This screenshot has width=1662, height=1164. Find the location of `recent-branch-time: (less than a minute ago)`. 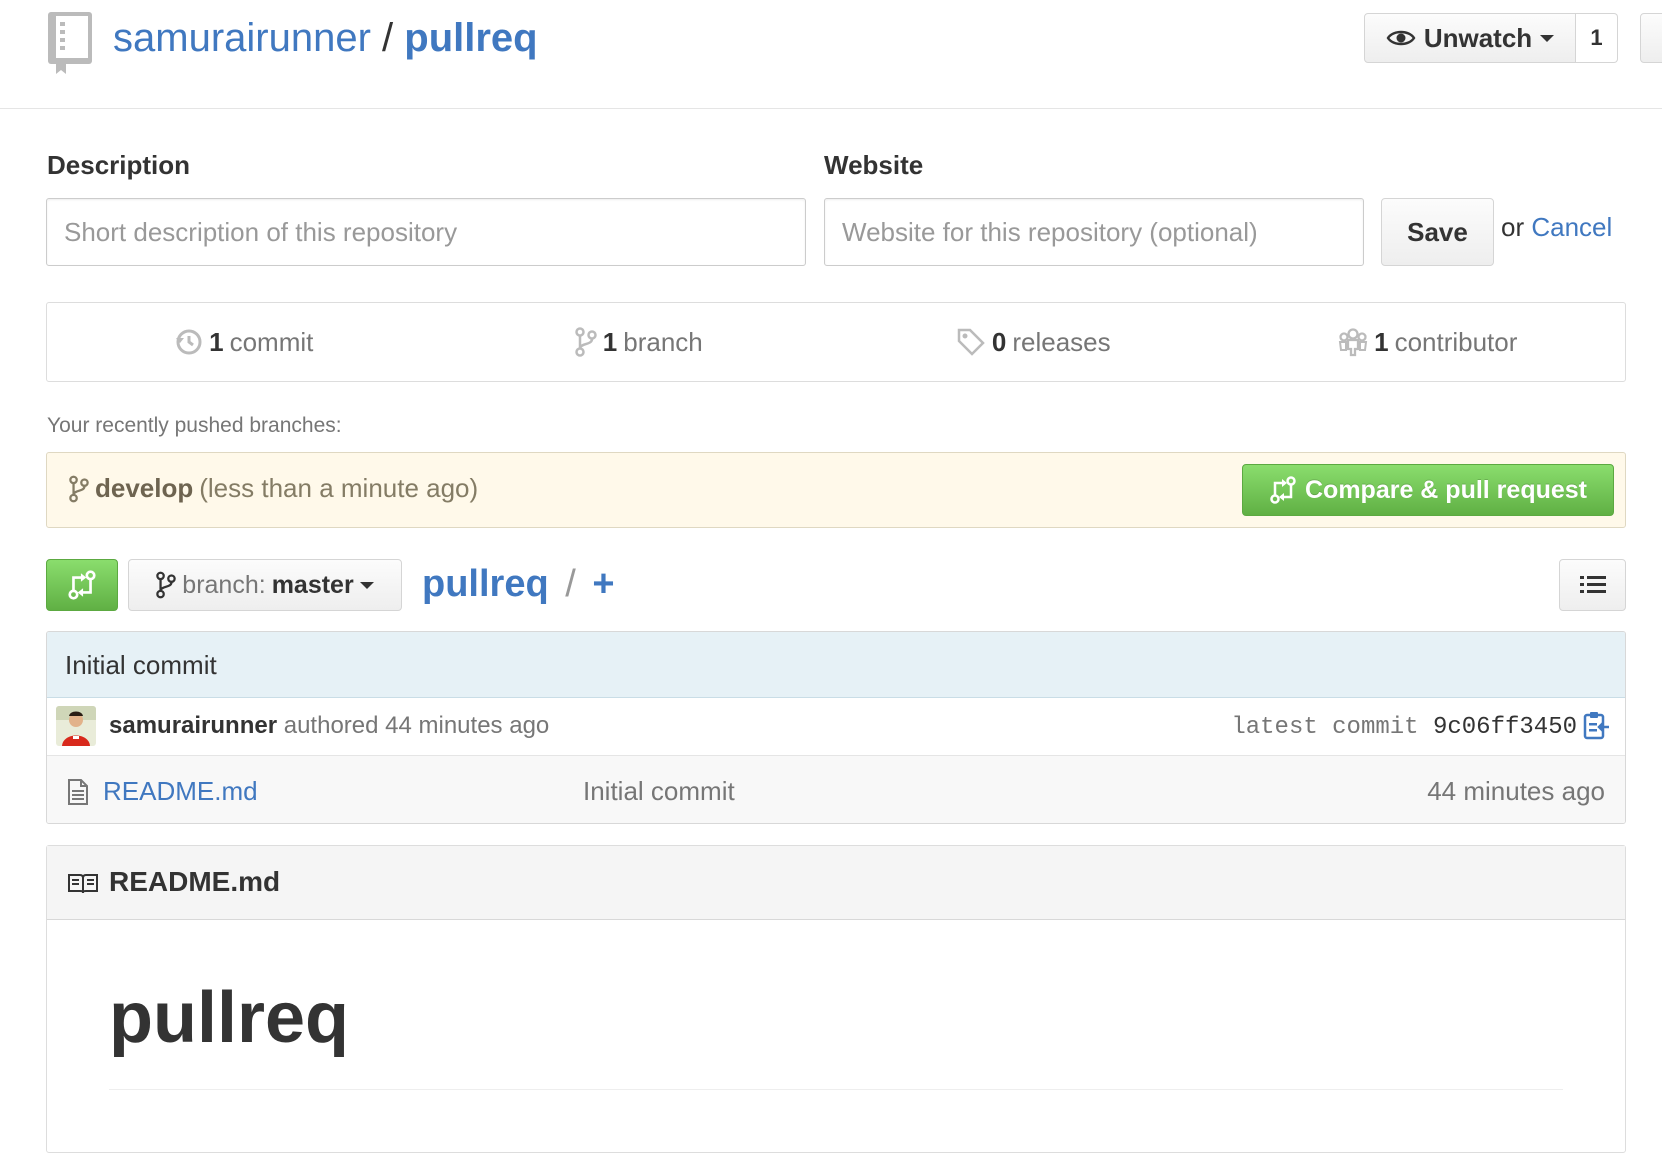

recent-branch-time: (less than a minute ago) is located at coordinates (339, 488).